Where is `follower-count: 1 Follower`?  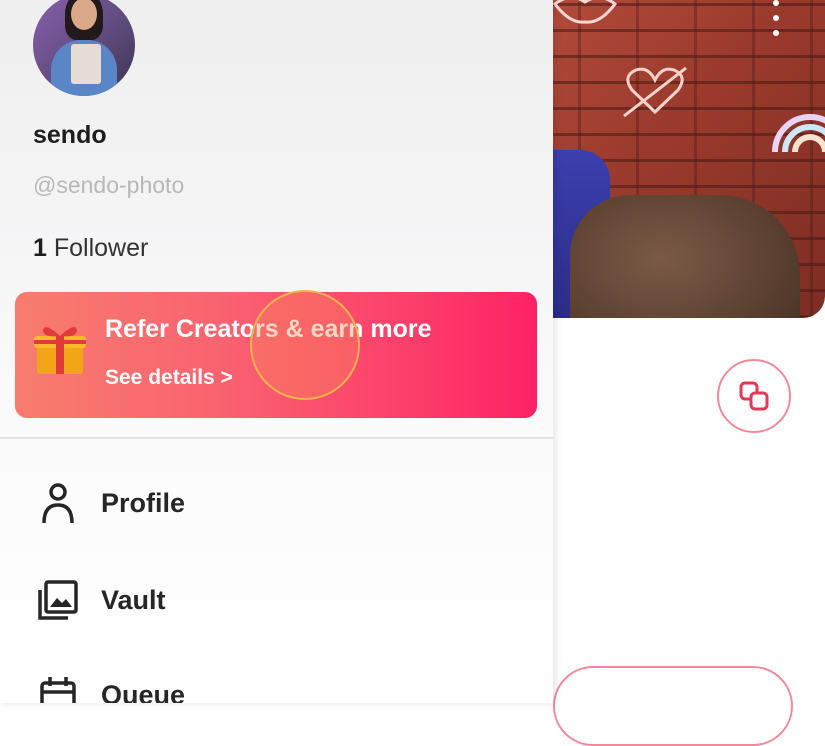 follower-count: 1 Follower is located at coordinates (90, 248).